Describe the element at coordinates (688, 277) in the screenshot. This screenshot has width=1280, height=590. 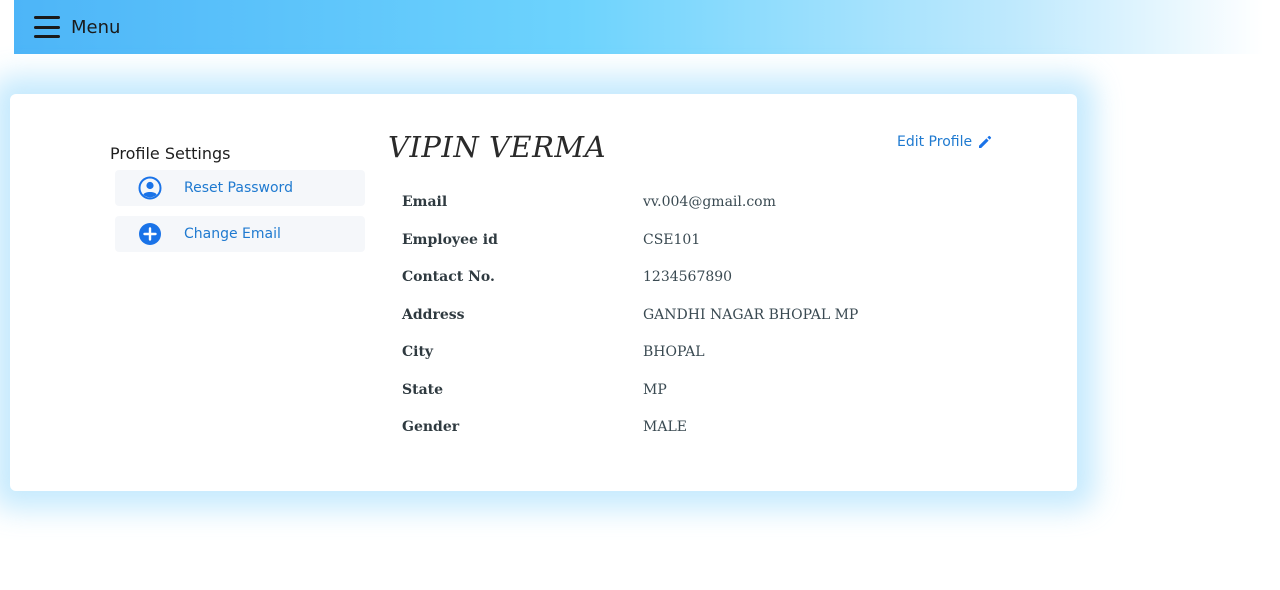
I see `detail-value: 1234567890` at that location.